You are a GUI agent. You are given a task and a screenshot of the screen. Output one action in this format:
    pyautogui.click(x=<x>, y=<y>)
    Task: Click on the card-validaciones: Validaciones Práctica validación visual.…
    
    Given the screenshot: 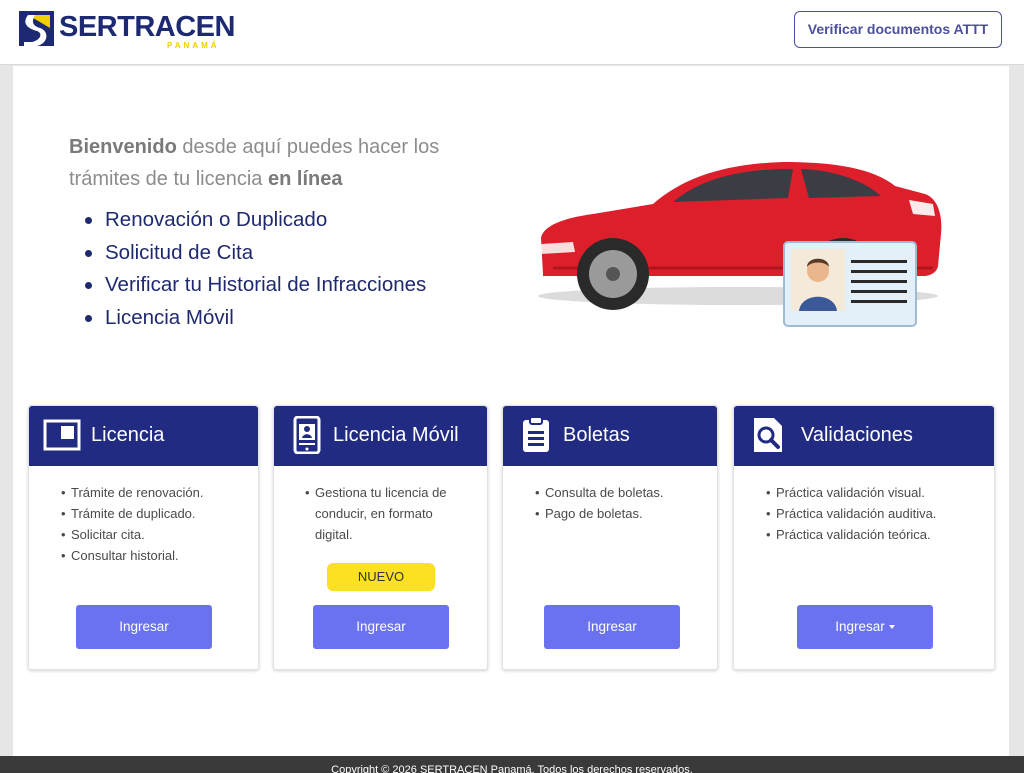 What is the action you would take?
    pyautogui.click(x=864, y=537)
    